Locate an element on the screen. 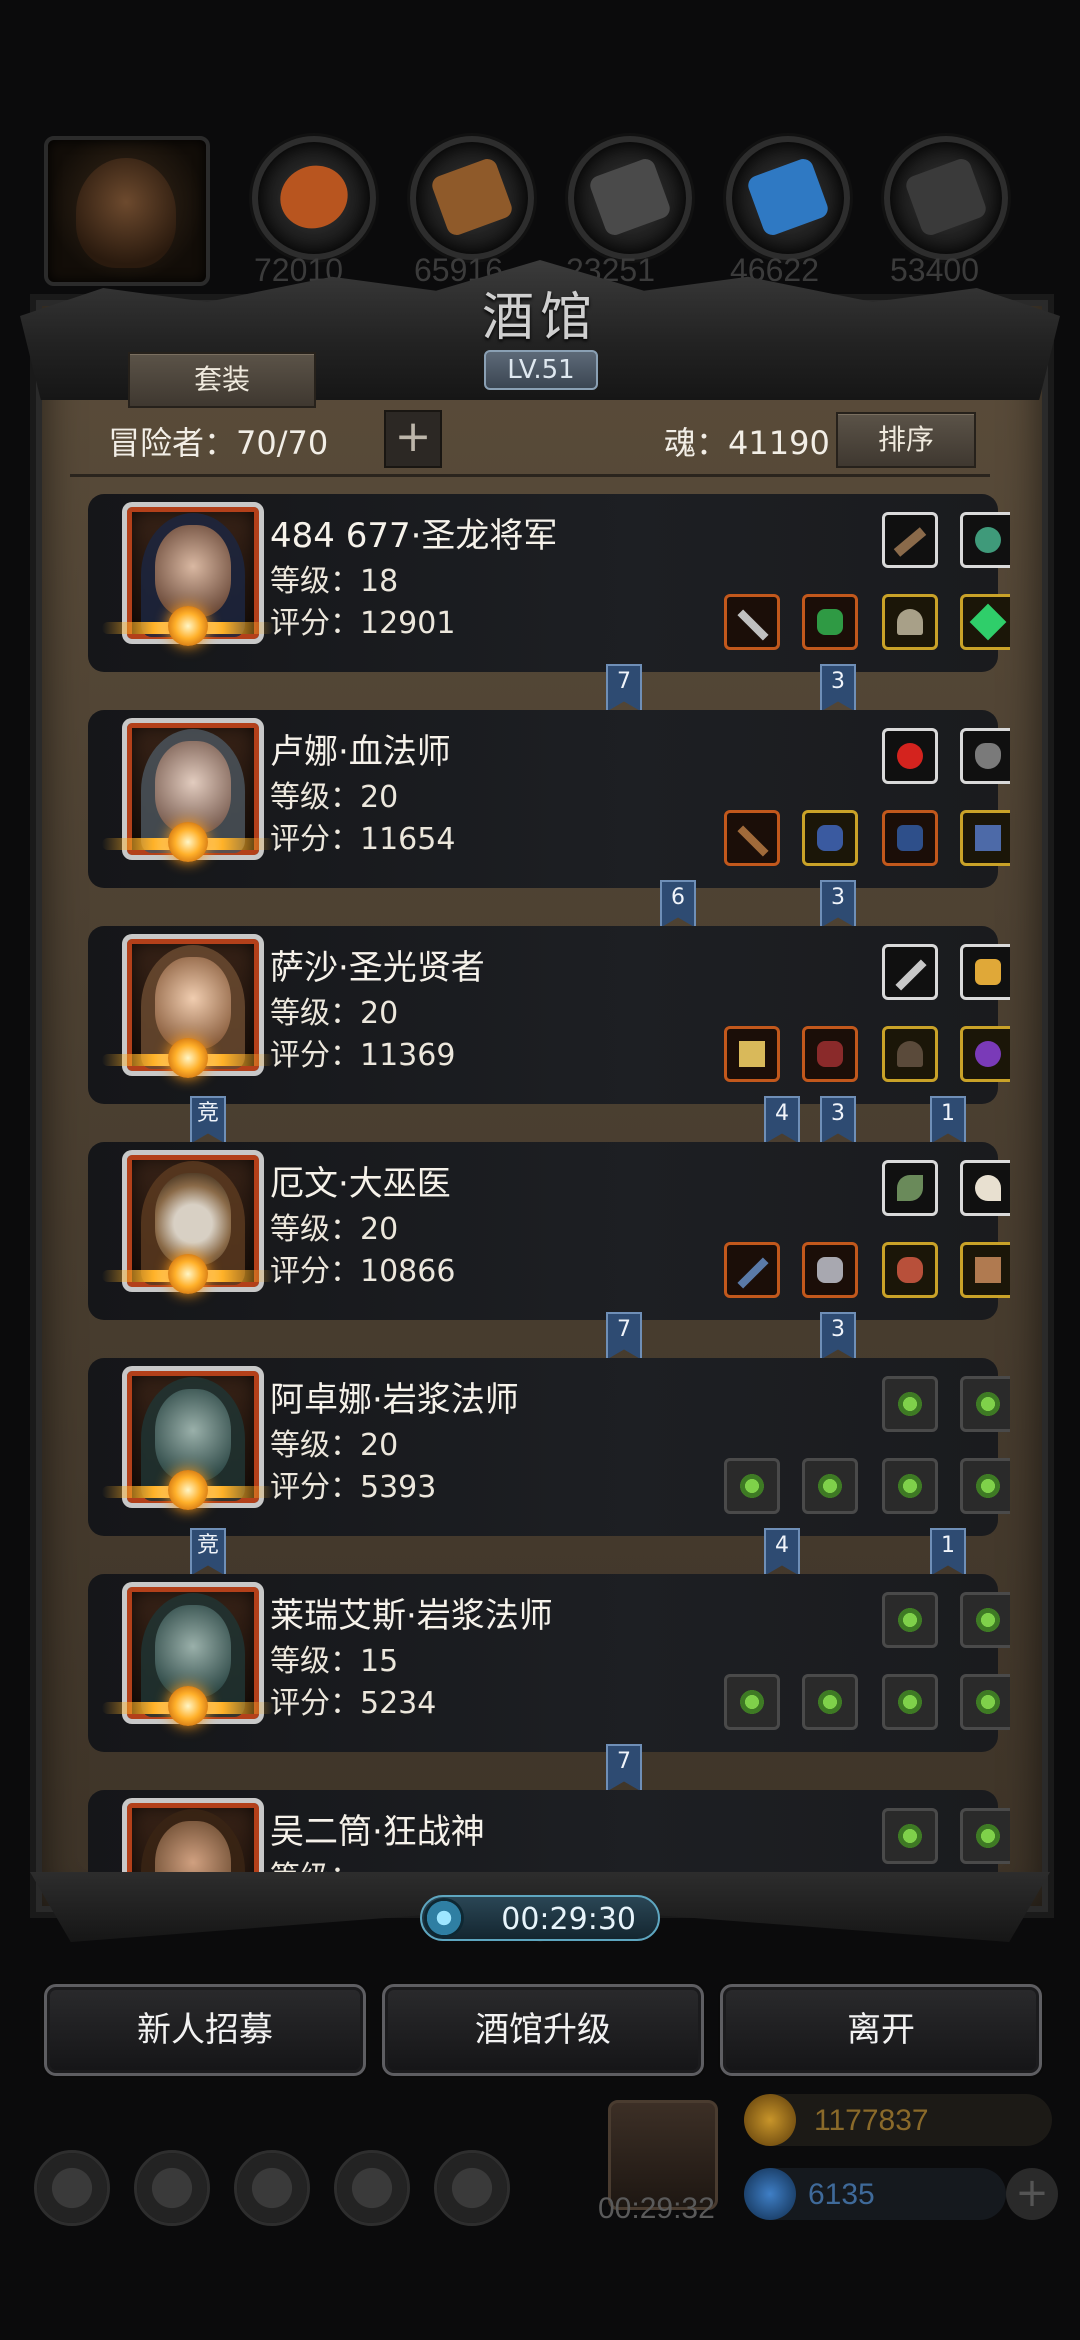 Image resolution: width=1080 pixels, height=2340 pixels. gem-icon is located at coordinates (770, 2194).